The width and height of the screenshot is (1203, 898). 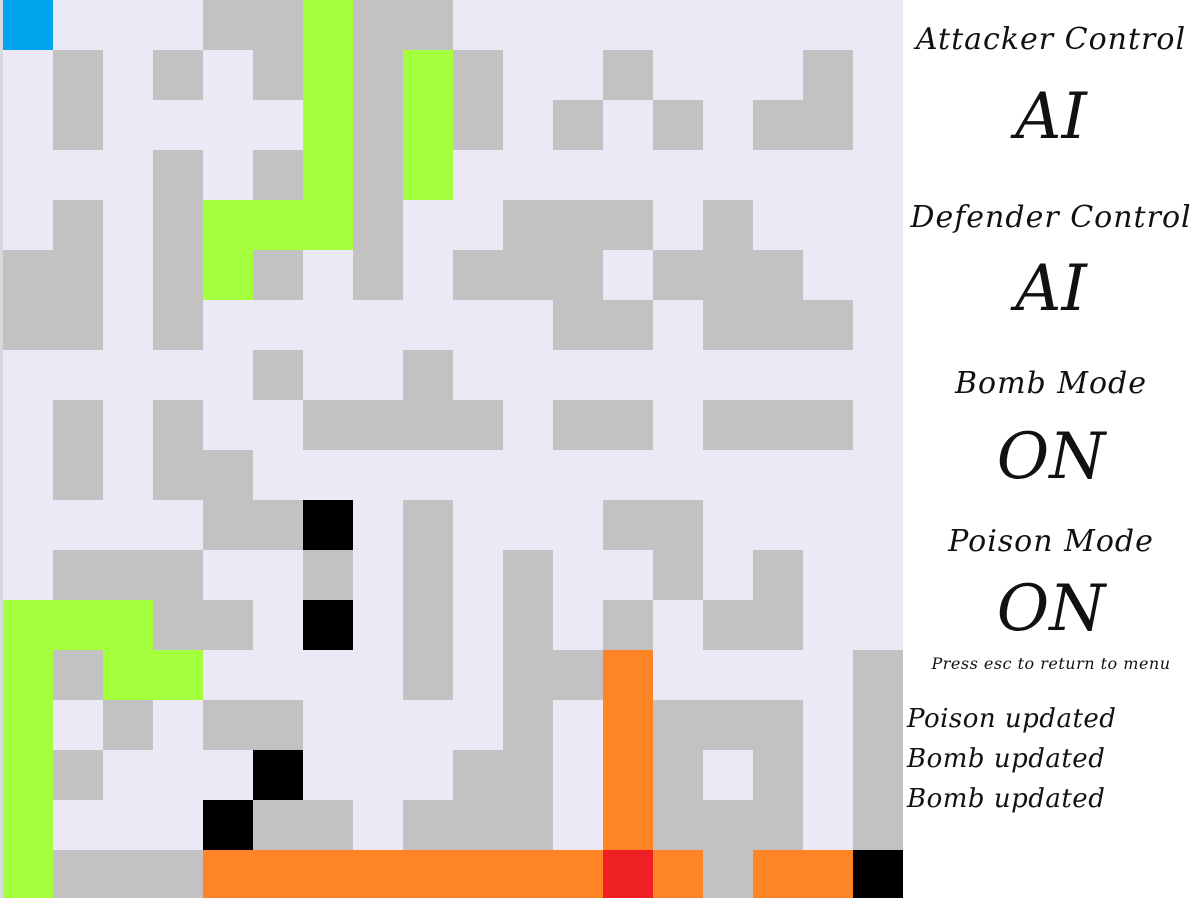 I want to click on poison-mode-value: ON, so click(x=1051, y=609).